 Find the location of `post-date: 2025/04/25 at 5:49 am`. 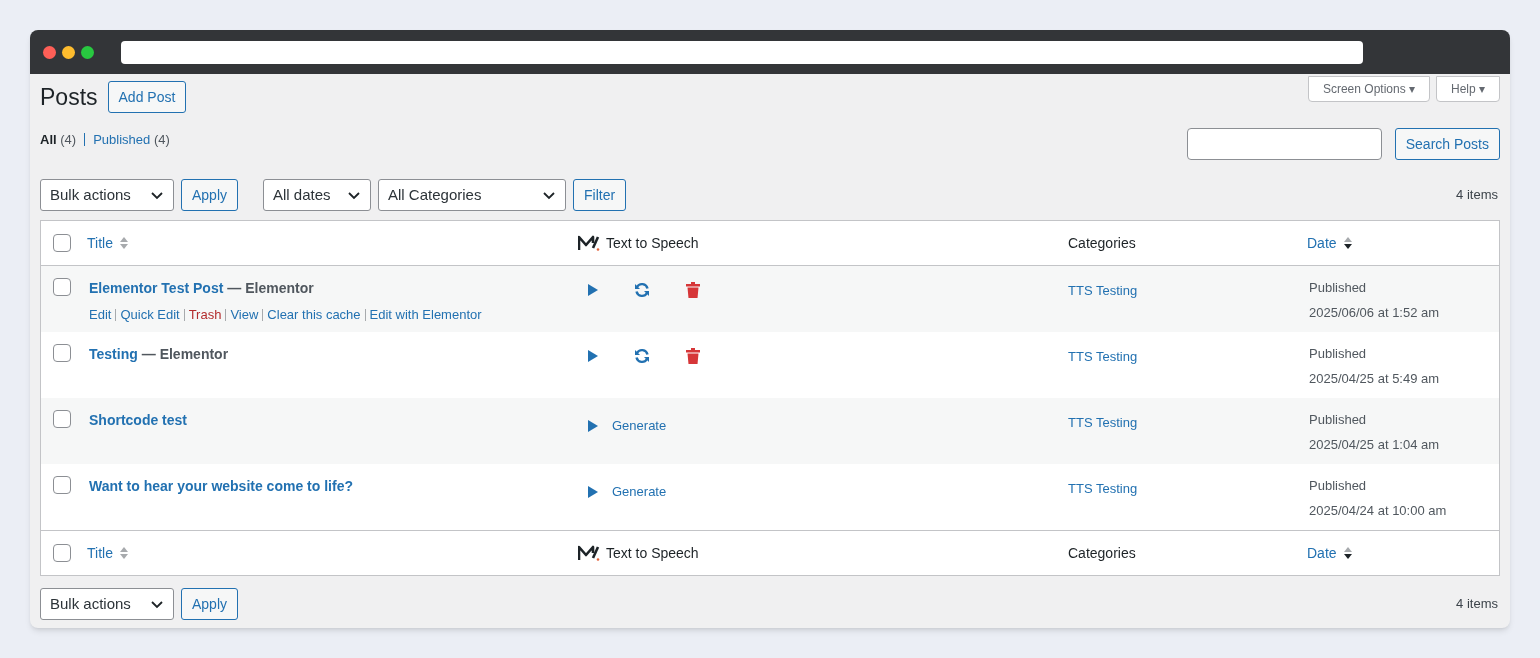

post-date: 2025/04/25 at 5:49 am is located at coordinates (1375, 378).